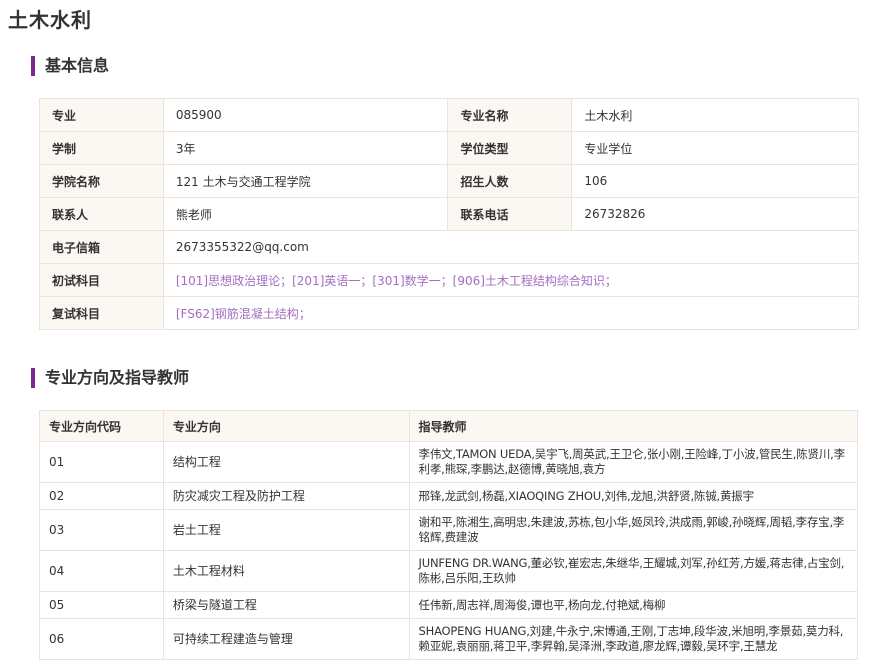 This screenshot has height=671, width=877. I want to click on table-header-row: 专业方向代码 专业方向 指导教师, so click(449, 426).